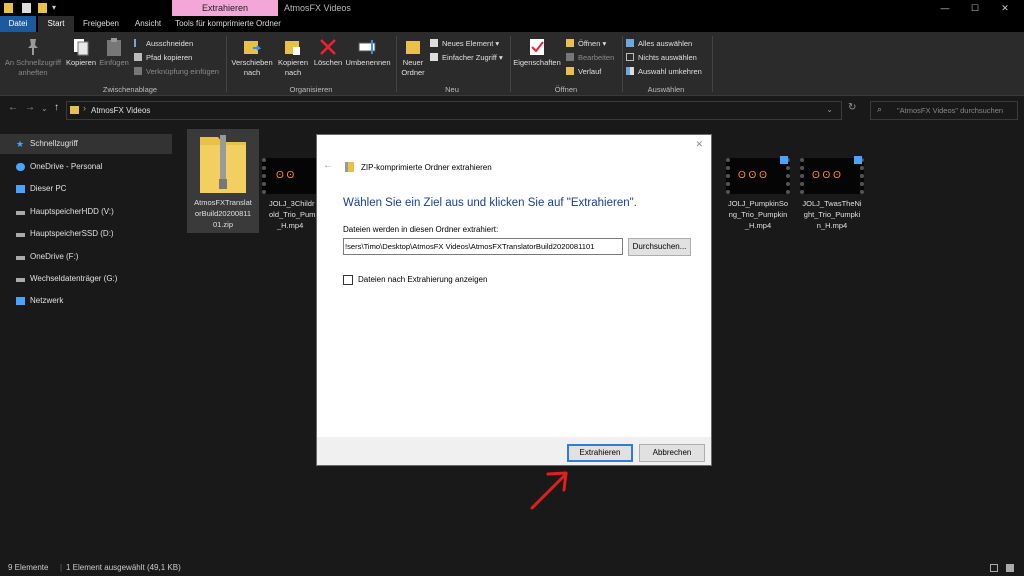  What do you see at coordinates (225, 8) in the screenshot?
I see `context-tab-extract: Extrahieren` at bounding box center [225, 8].